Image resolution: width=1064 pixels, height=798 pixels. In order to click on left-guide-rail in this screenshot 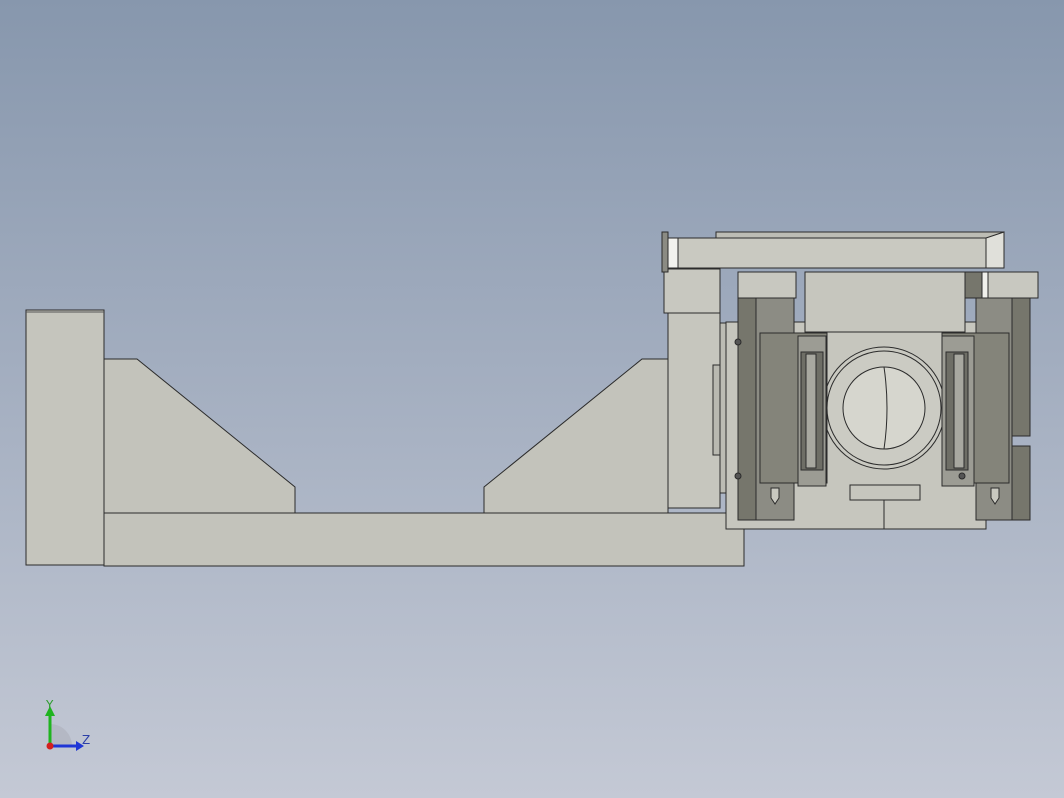, I will do `click(747, 409)`.